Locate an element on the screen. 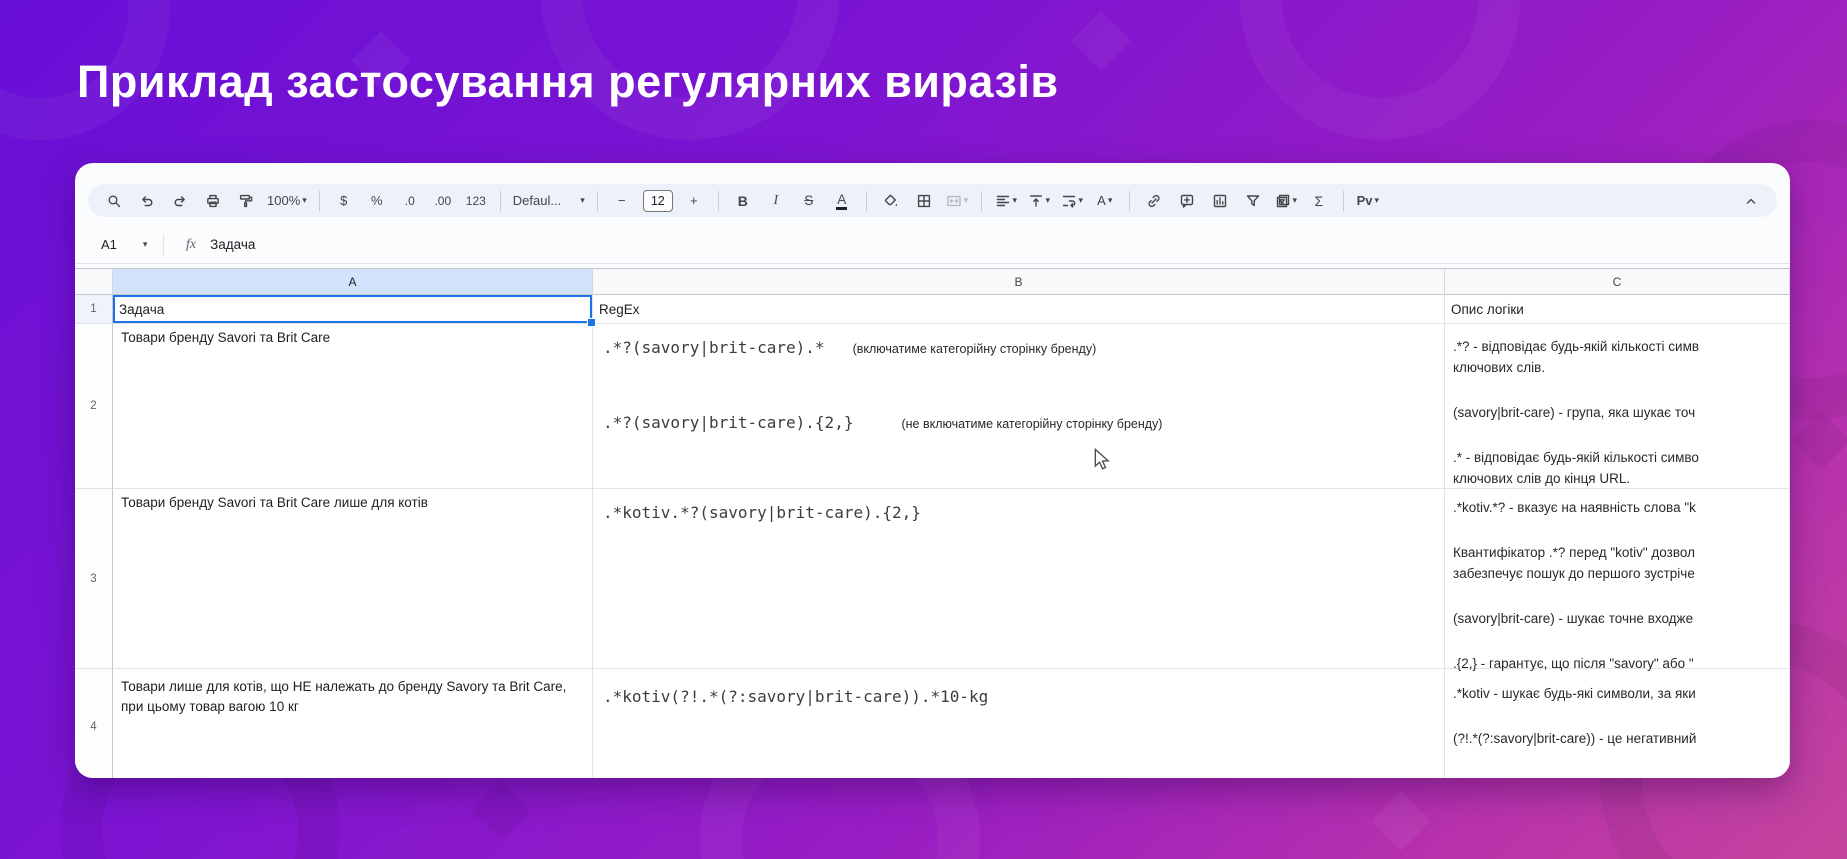 The height and width of the screenshot is (859, 1847). column-header-c: C is located at coordinates (1617, 282).